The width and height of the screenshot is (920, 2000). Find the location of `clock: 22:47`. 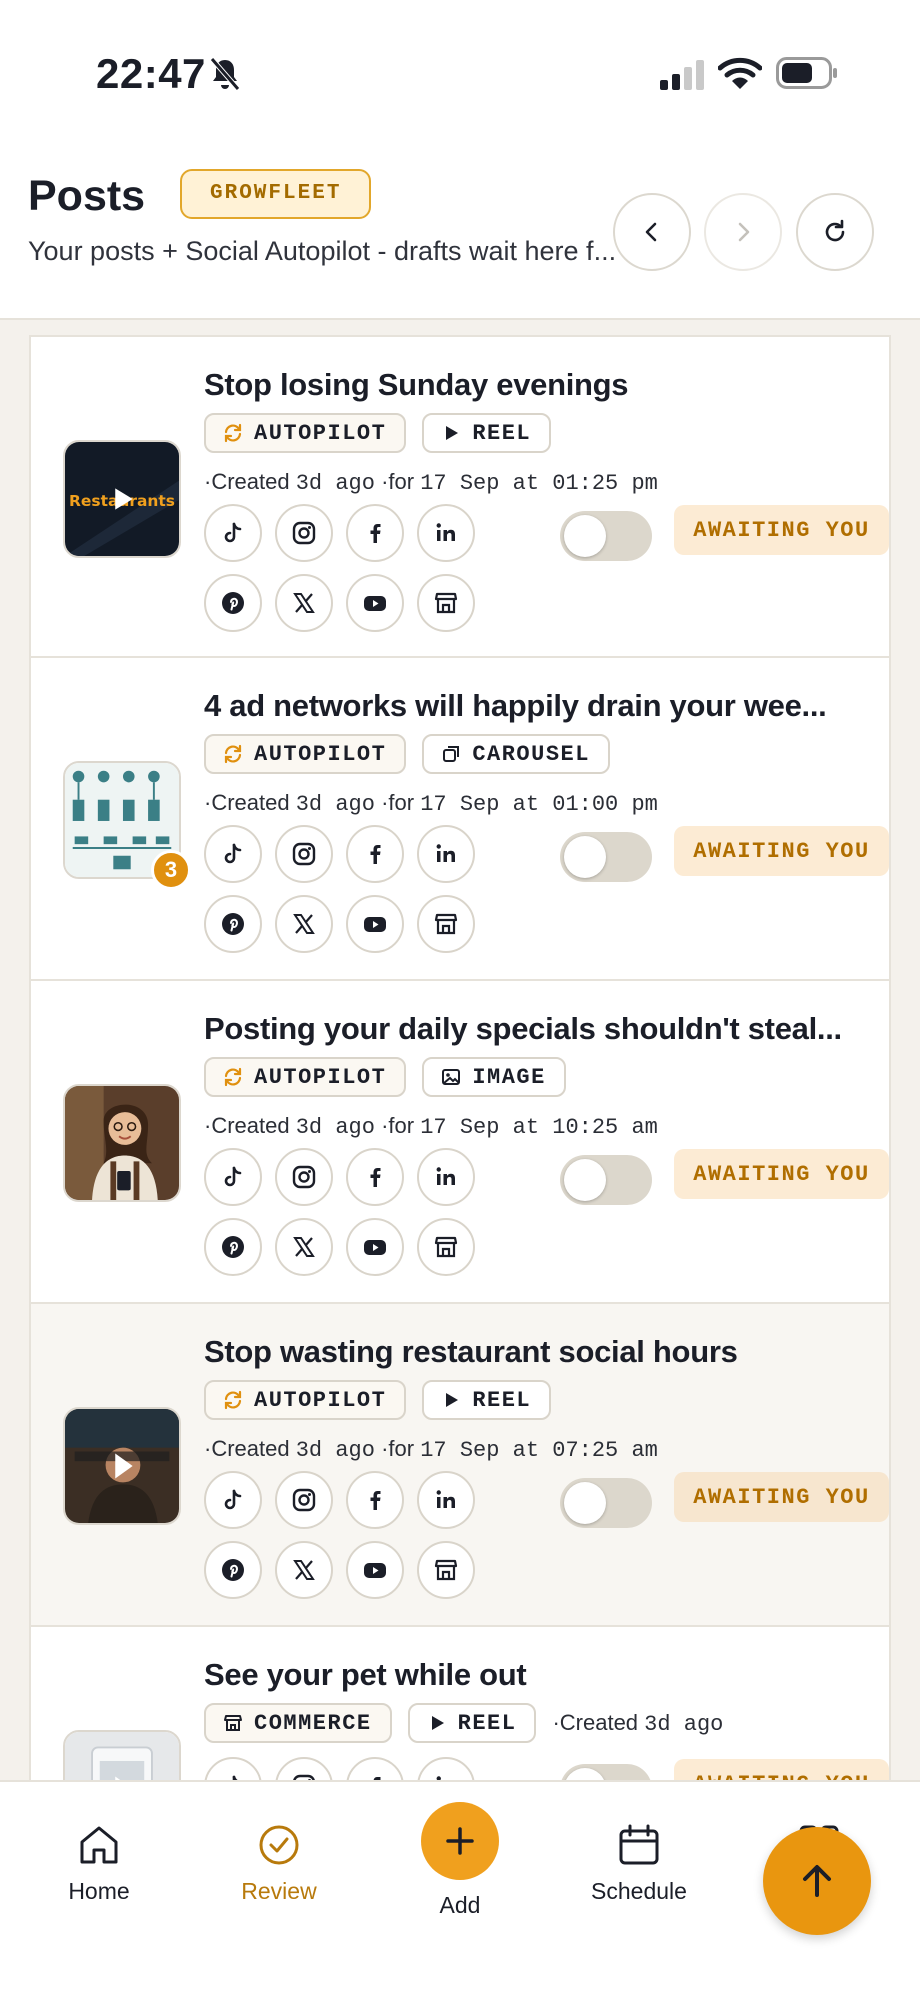

clock: 22:47 is located at coordinates (151, 73).